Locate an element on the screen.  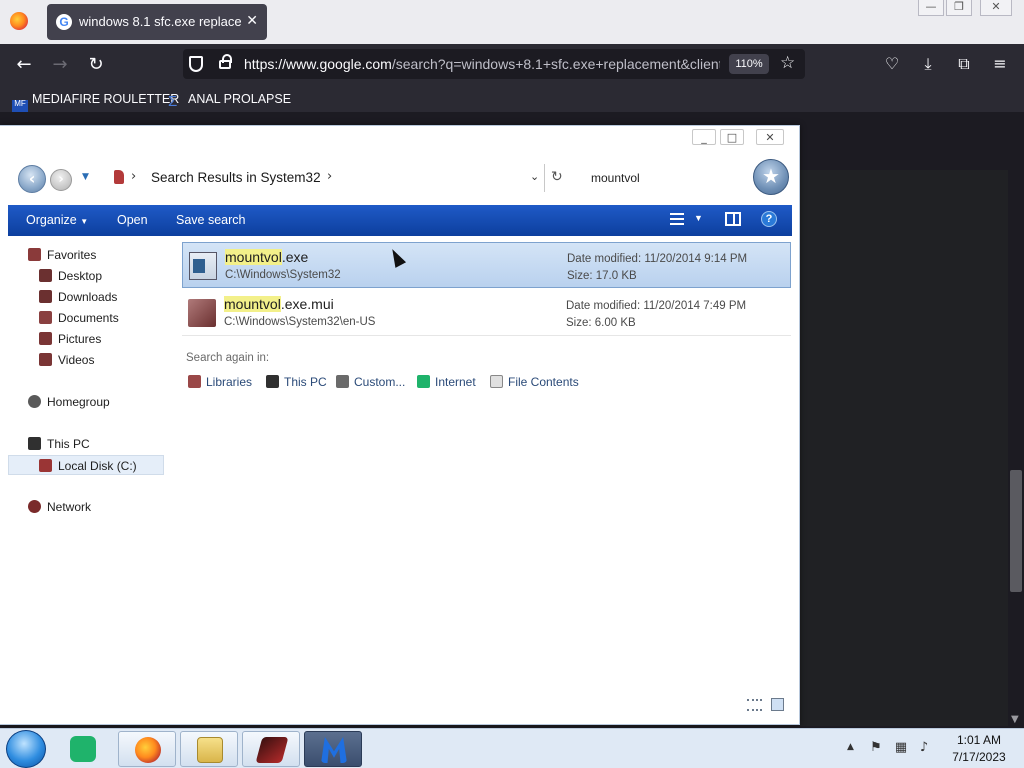
extensions-icon: ⧉ is located at coordinates (964, 64).